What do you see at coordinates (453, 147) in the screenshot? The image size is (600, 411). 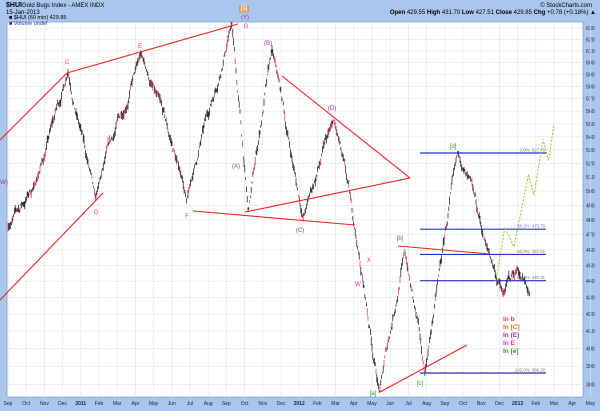 I see `wave-label: [d]` at bounding box center [453, 147].